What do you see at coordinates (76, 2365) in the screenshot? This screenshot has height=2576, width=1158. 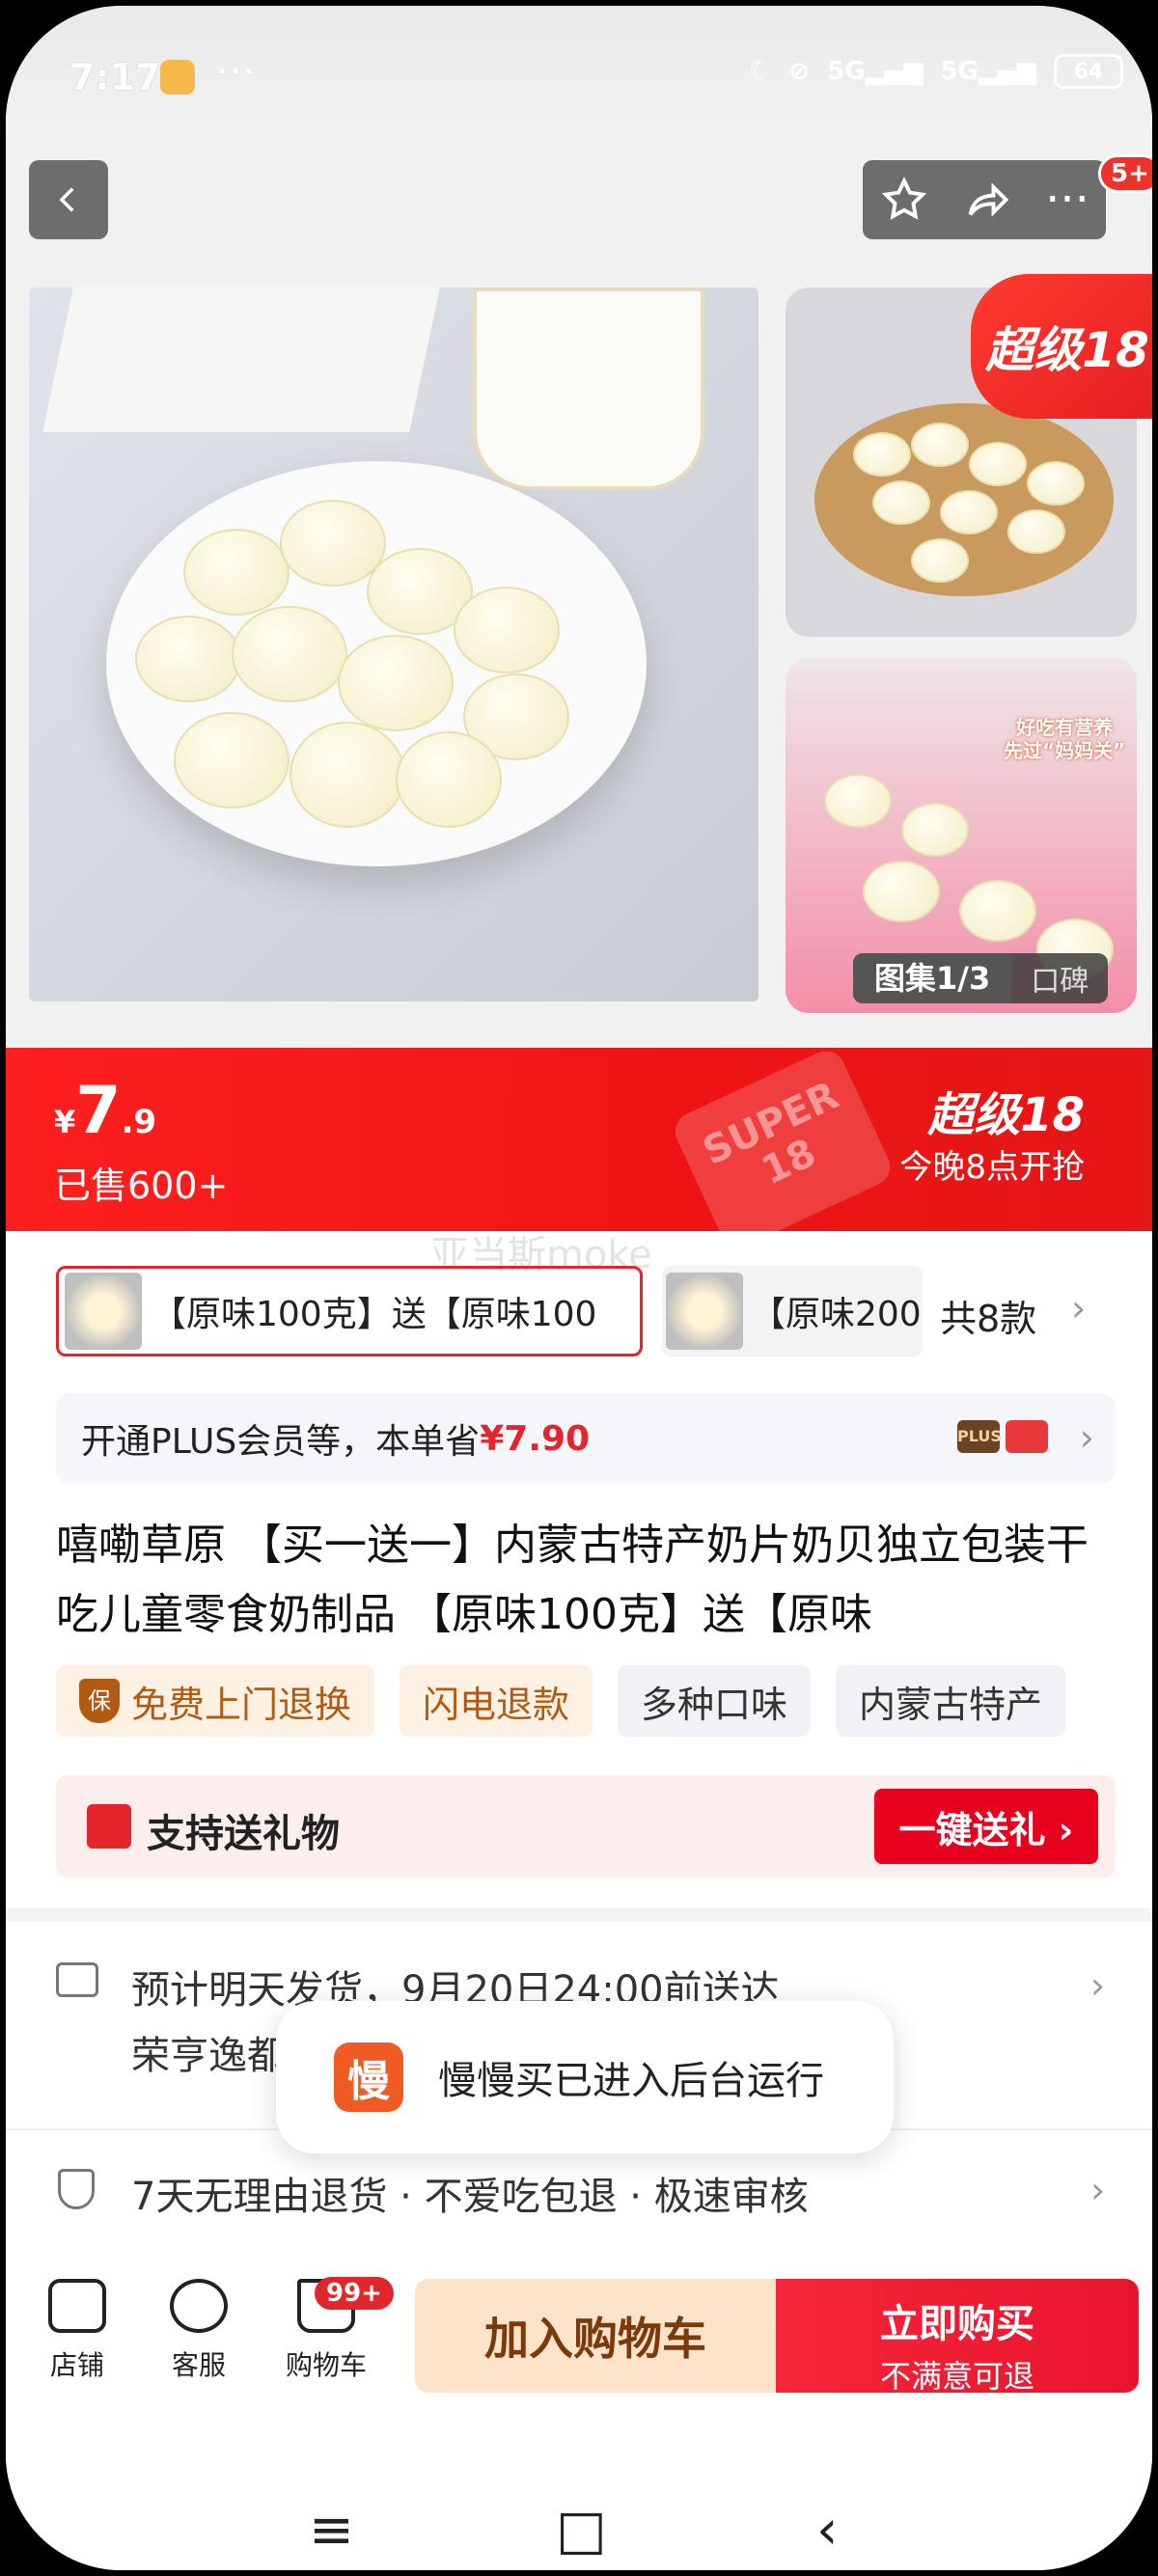 I see `store-label: 店铺` at bounding box center [76, 2365].